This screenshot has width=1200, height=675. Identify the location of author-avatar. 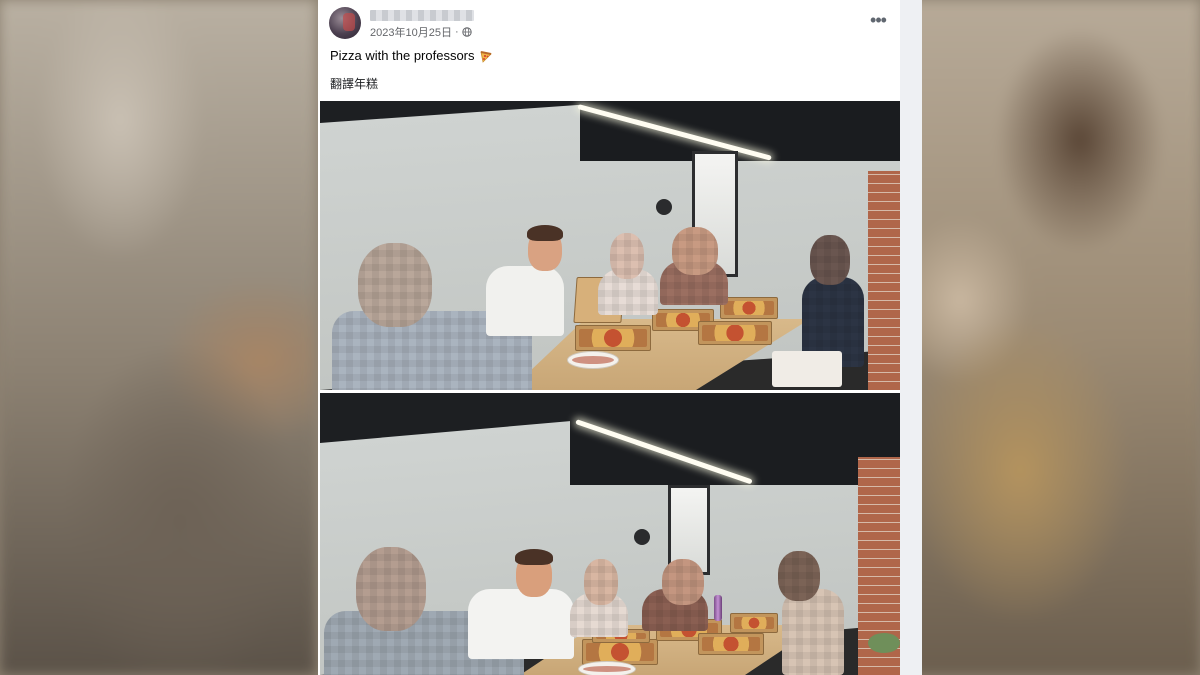
(345, 23).